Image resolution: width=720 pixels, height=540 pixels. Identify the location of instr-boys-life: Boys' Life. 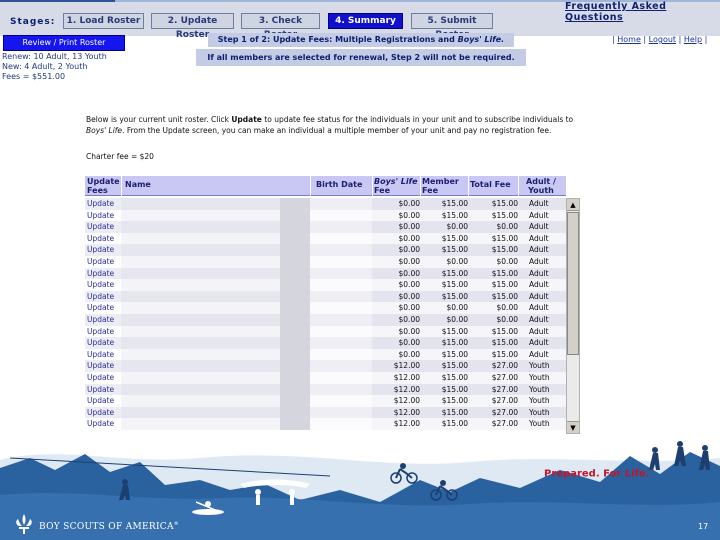
(104, 130).